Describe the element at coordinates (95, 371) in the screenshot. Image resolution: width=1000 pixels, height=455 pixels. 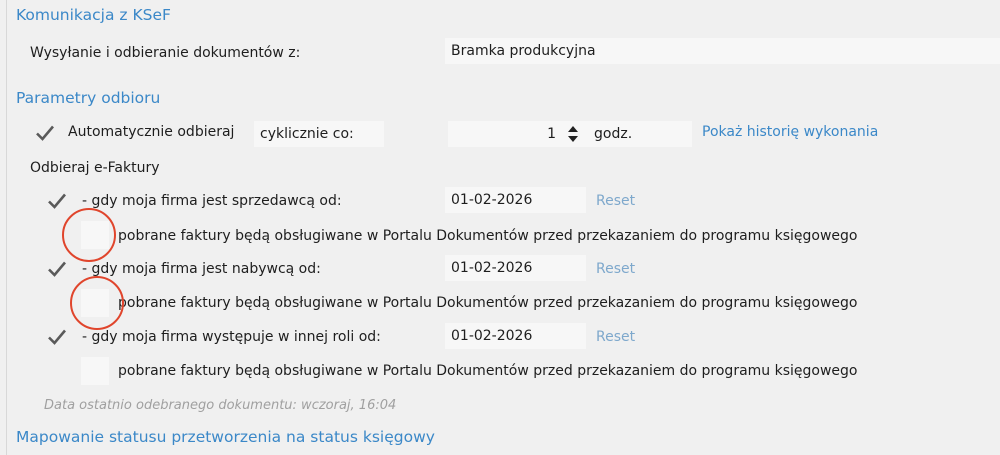
I see `other-role-portal-checkbox` at that location.